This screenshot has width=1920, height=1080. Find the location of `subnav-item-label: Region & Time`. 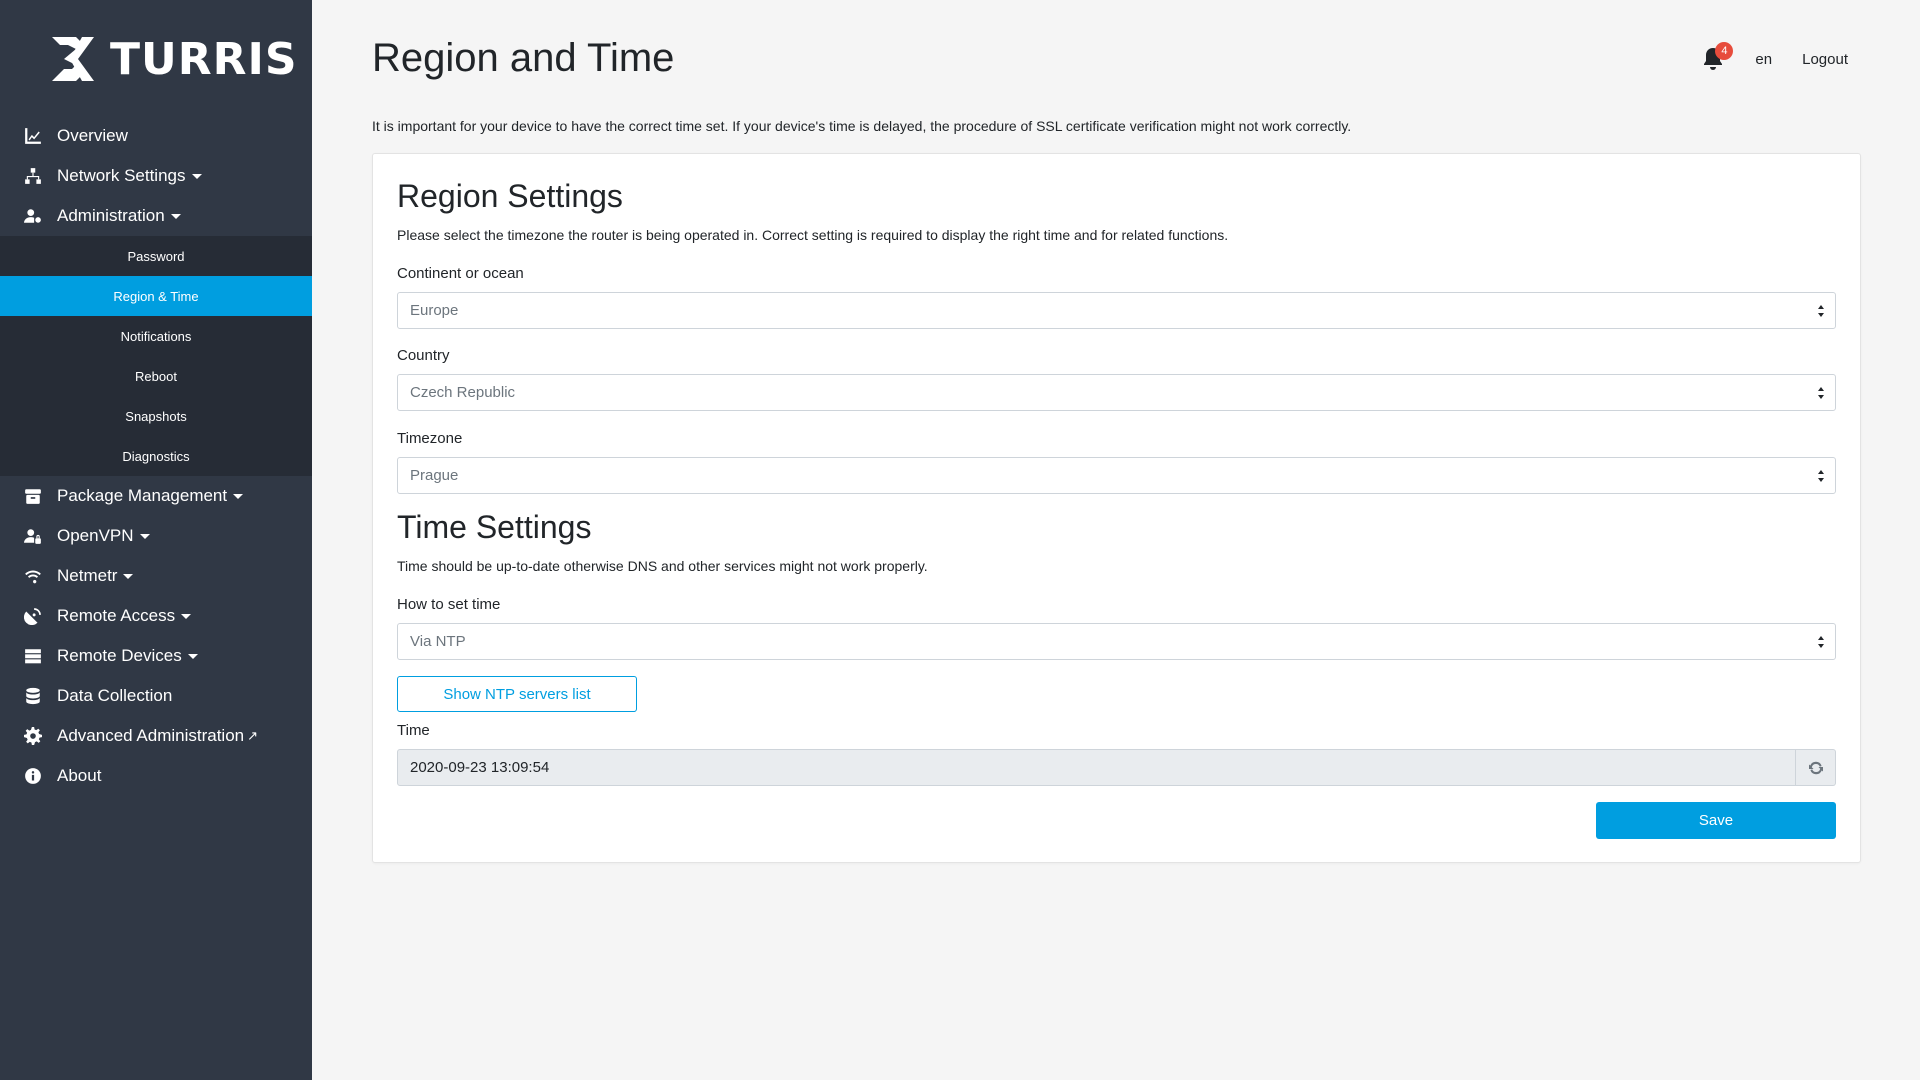

subnav-item-label: Region & Time is located at coordinates (156, 296).